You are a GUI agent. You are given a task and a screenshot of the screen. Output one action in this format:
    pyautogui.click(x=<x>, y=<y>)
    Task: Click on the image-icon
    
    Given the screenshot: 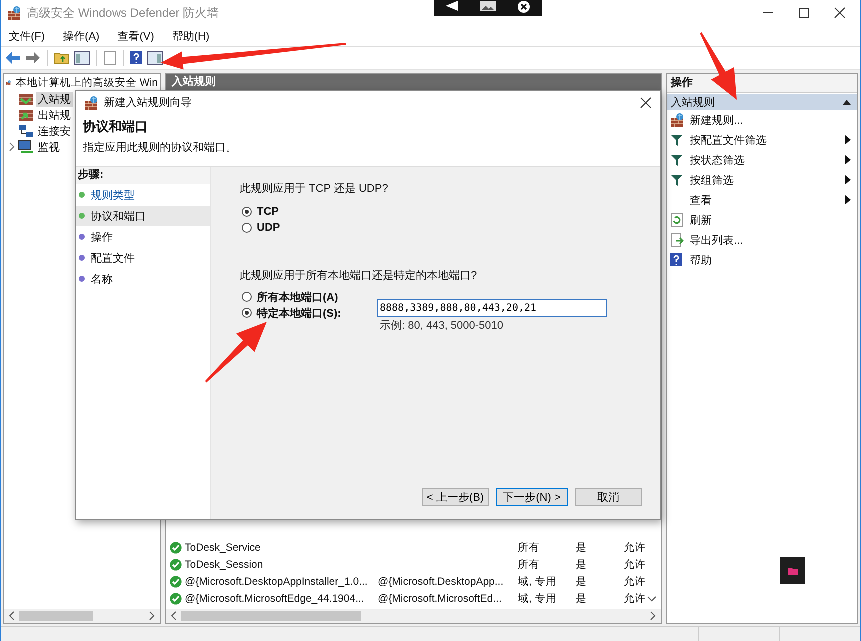 What is the action you would take?
    pyautogui.click(x=488, y=6)
    